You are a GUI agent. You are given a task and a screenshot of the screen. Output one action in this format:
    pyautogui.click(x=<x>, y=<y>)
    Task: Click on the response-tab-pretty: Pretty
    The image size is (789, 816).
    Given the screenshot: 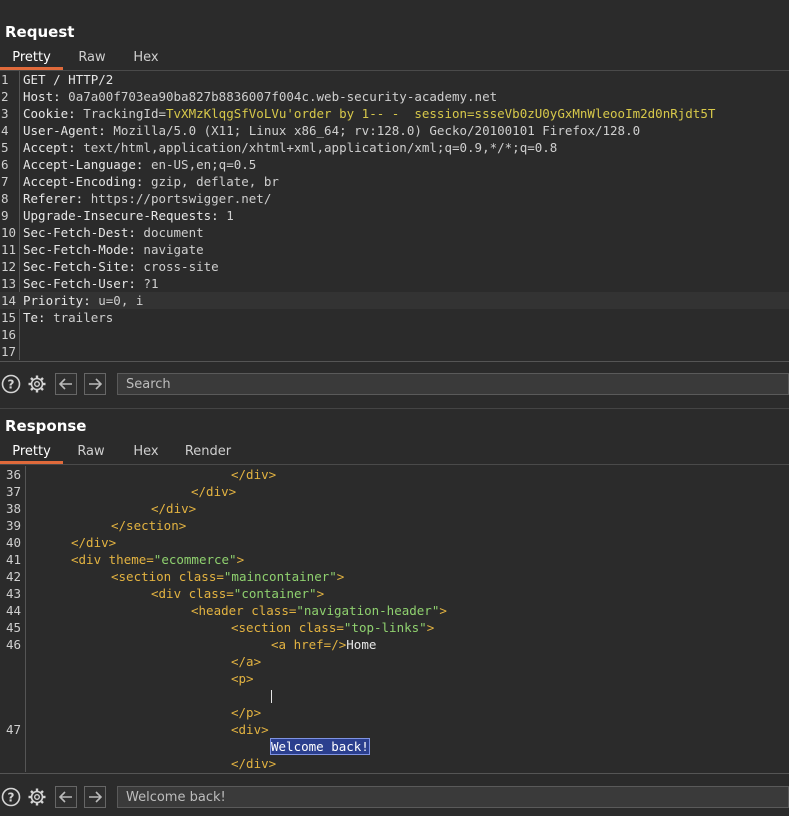 What is the action you would take?
    pyautogui.click(x=31, y=453)
    